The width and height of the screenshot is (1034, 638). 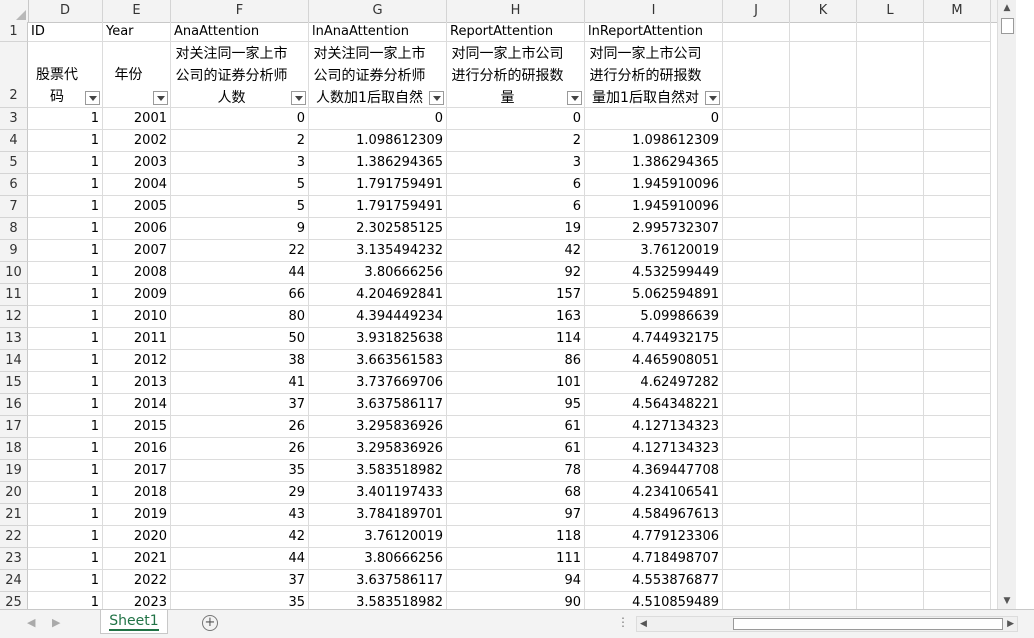 I want to click on data-cell: 3.401197433, so click(x=378, y=493).